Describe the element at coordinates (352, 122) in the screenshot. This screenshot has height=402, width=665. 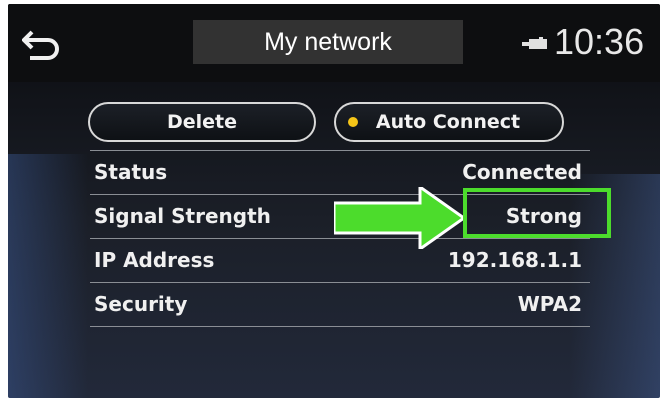
I see `auto-connect-indicator-icon` at that location.